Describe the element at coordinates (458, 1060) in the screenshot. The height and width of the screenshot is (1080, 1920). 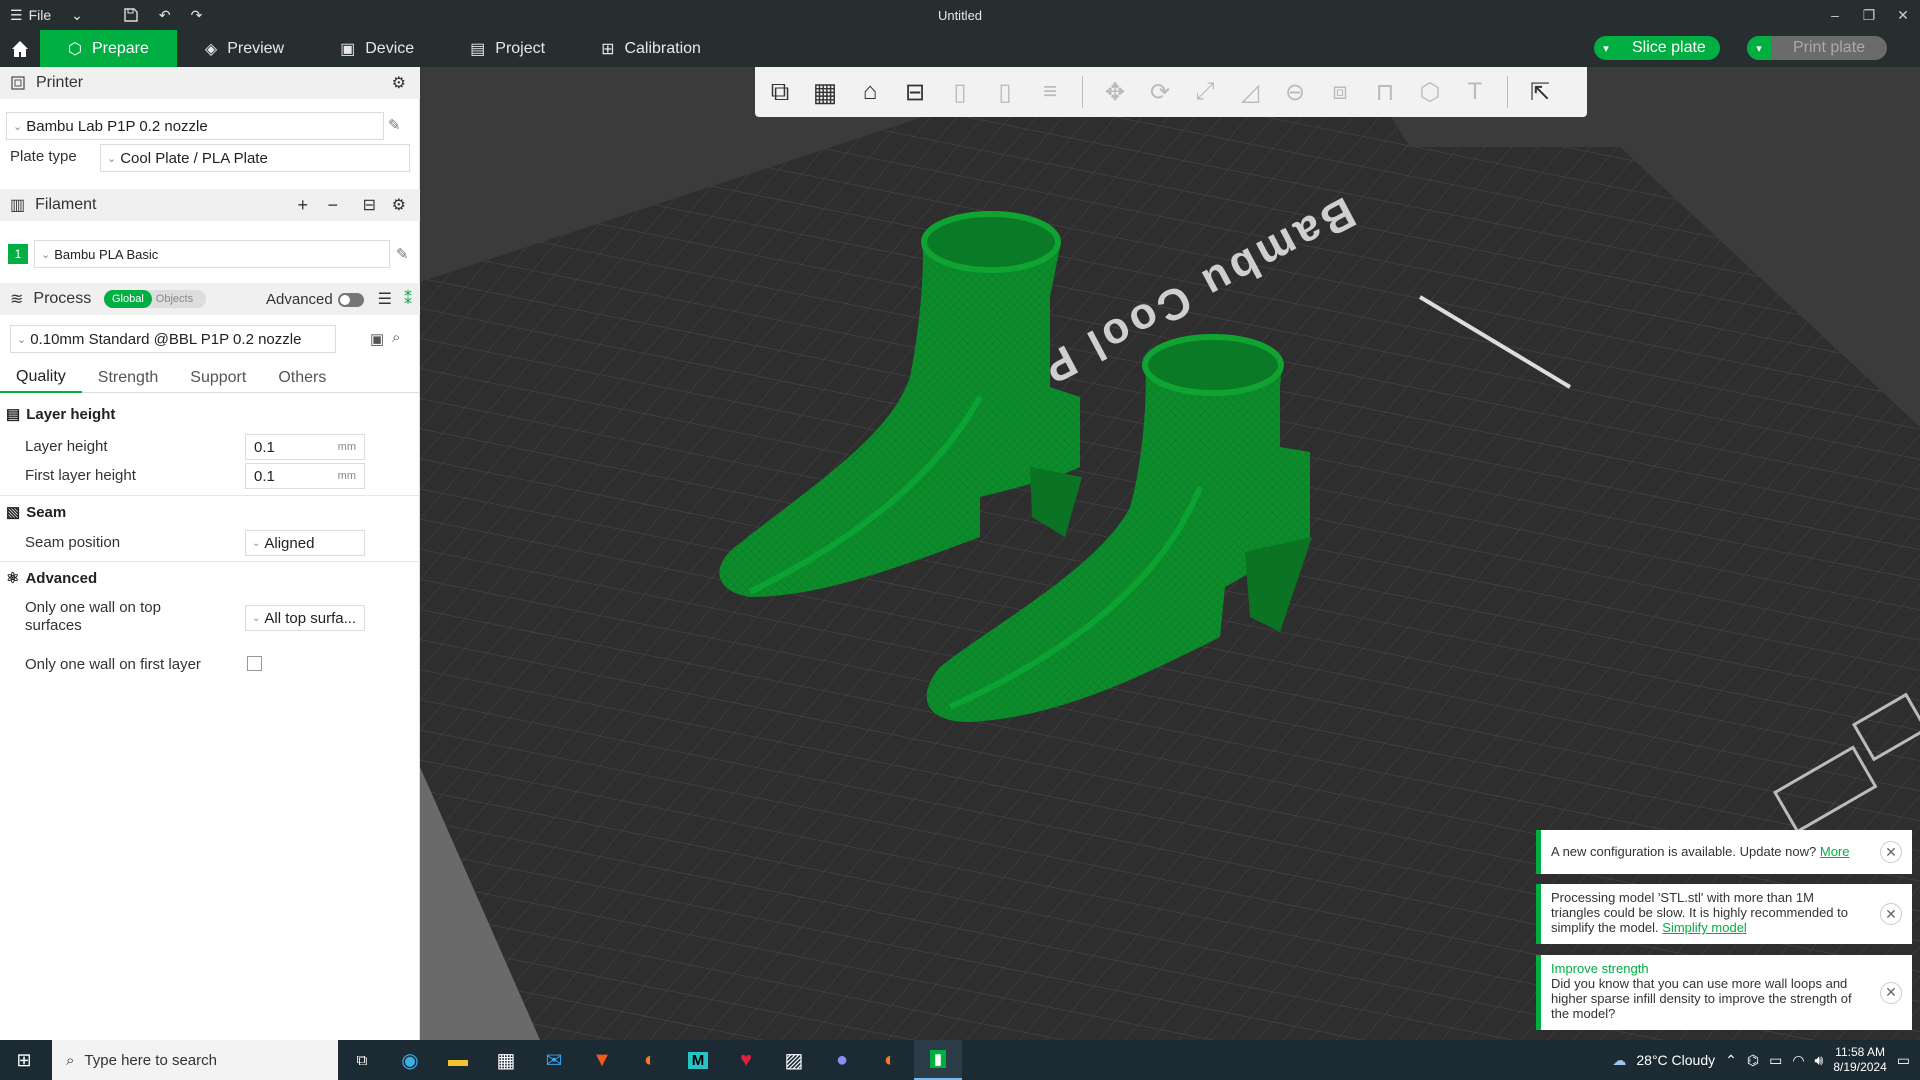
I see `file-explorer-app: ▬` at that location.